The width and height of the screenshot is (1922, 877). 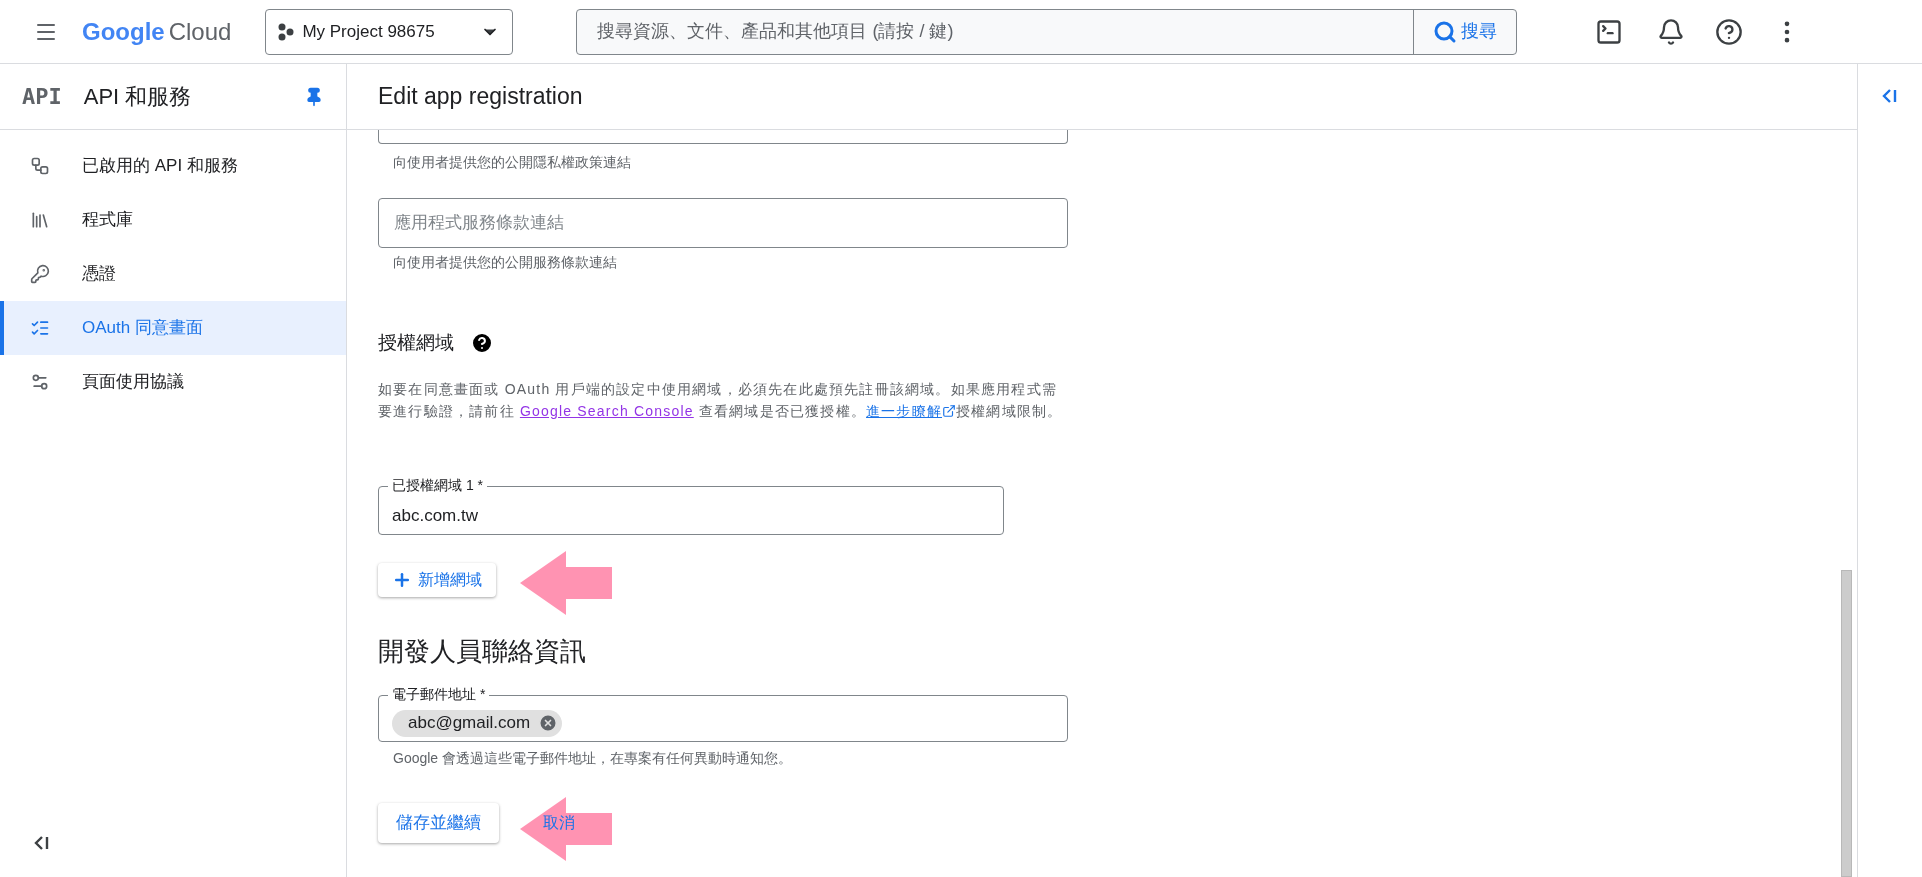 I want to click on sidebar-item: 已啟用的 API 和服務, so click(x=173, y=166).